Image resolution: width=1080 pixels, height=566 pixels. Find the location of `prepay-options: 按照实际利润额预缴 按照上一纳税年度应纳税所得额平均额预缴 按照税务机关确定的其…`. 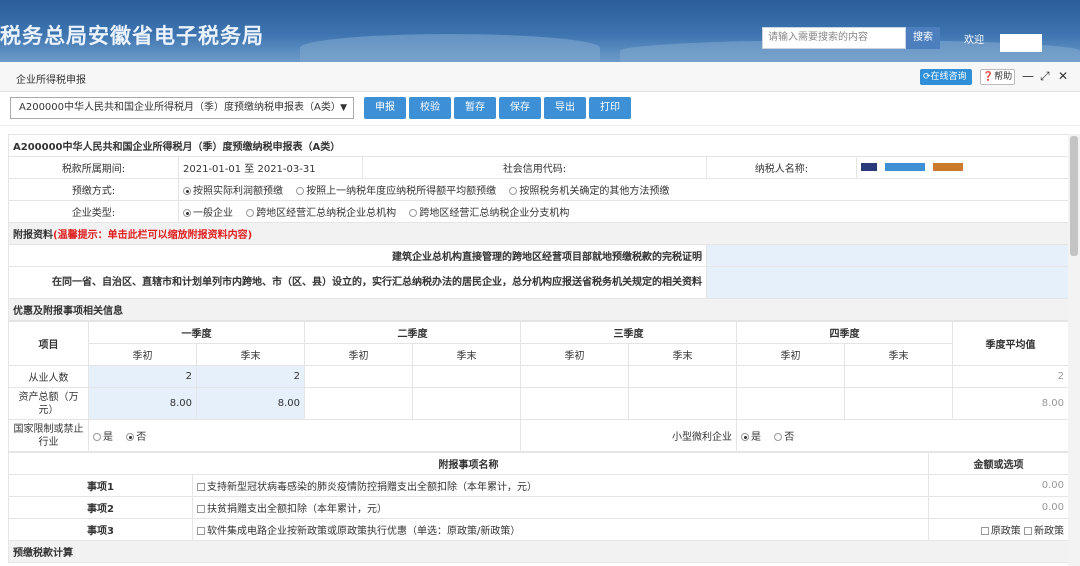

prepay-options: 按照实际利润额预缴 按照上一纳税年度应纳税所得额平均额预缴 按照税务机关确定的其… is located at coordinates (622, 189).